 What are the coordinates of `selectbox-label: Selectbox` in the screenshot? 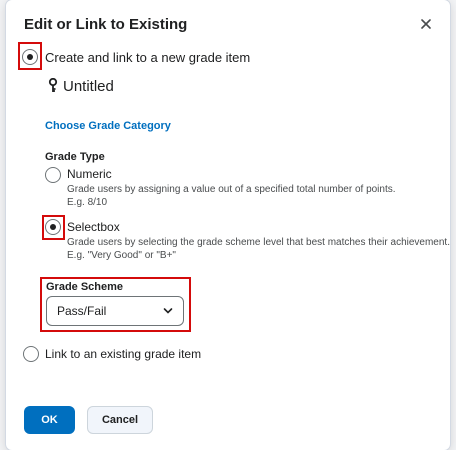 It's located at (93, 227).